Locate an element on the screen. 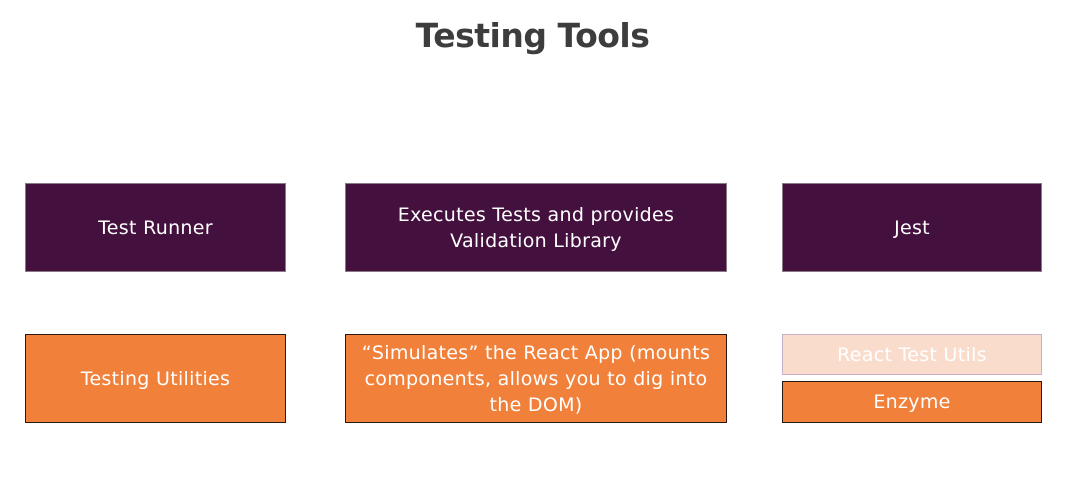 The height and width of the screenshot is (487, 1065). testing-utilities-box: Testing Utilities is located at coordinates (155, 378).